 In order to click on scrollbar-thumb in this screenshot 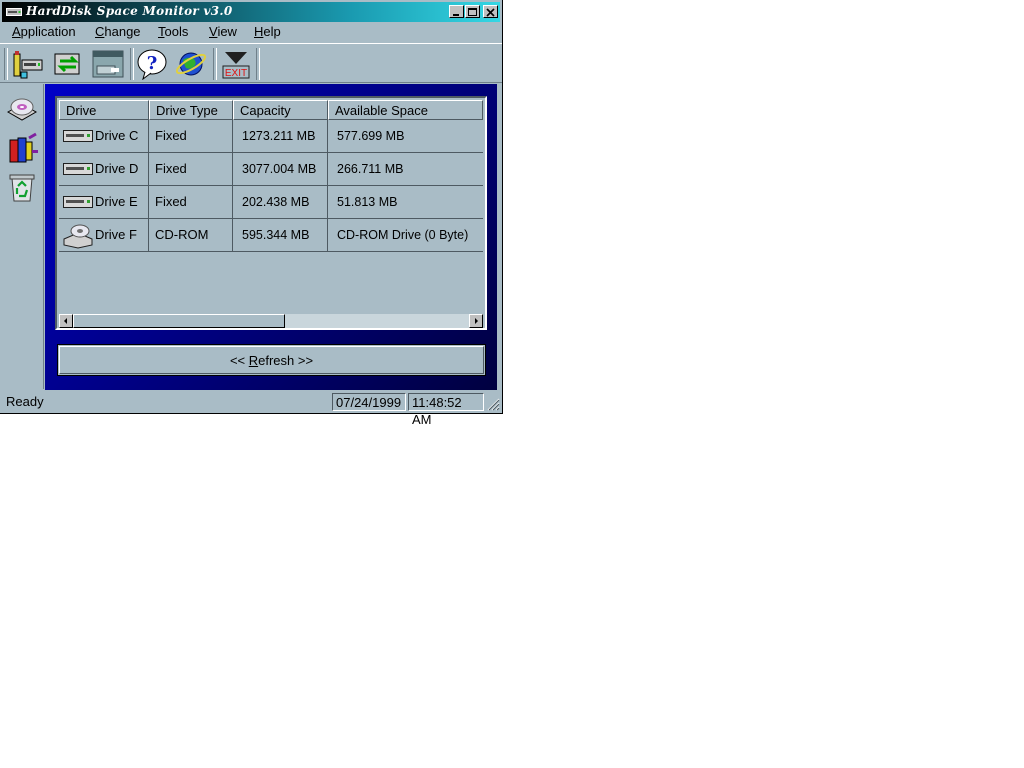, I will do `click(179, 321)`.